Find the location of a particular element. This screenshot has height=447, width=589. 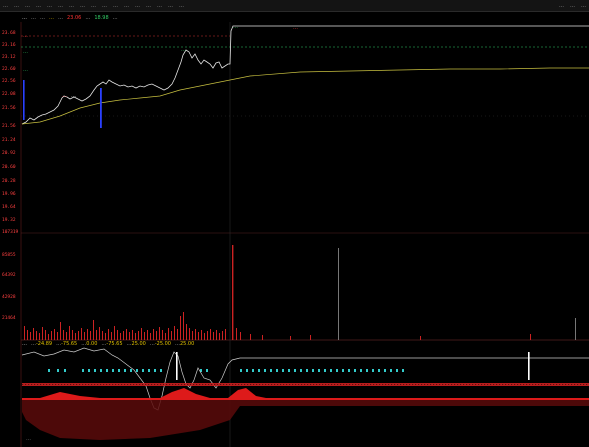

volume-tick-1: 107319 is located at coordinates (10, 232).